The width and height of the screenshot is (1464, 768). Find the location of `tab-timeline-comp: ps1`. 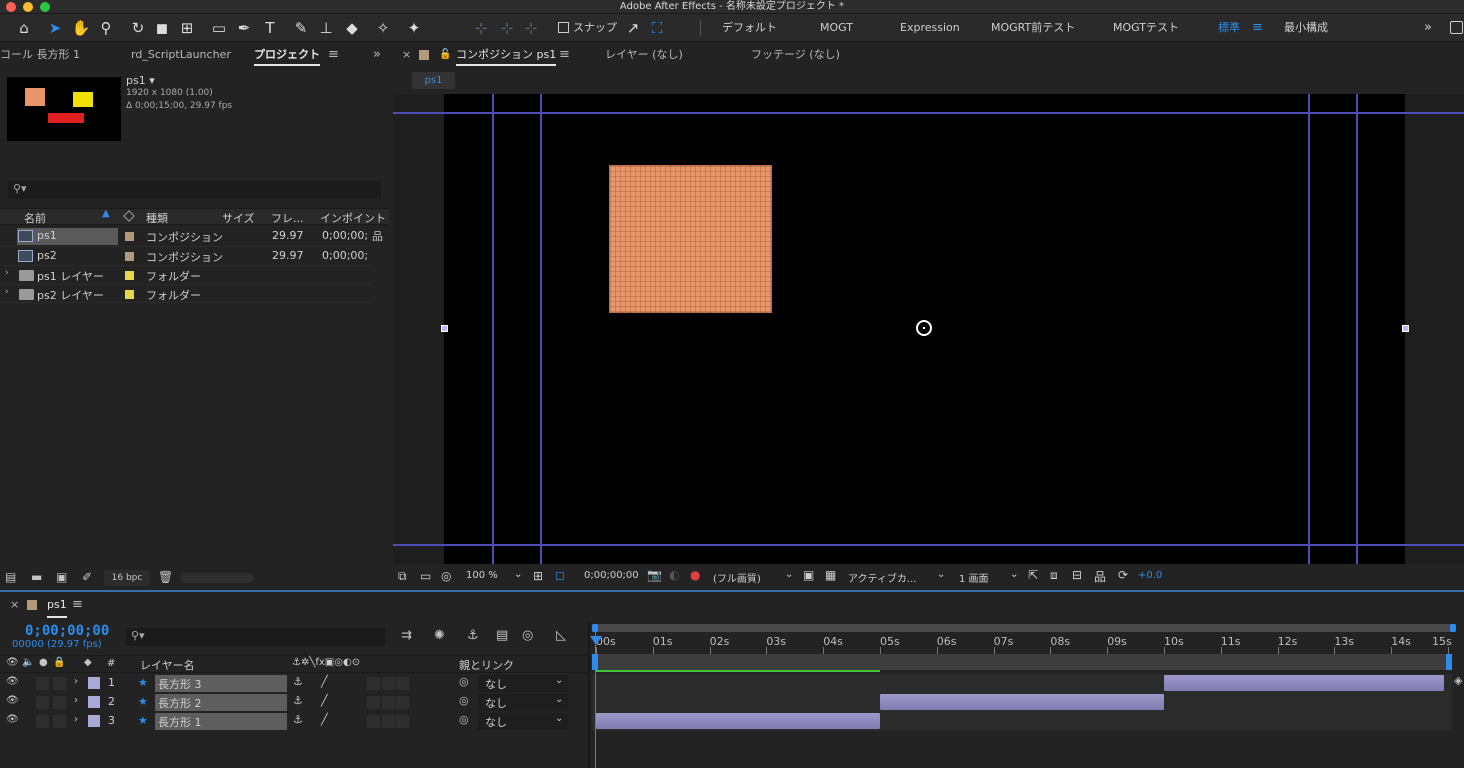

tab-timeline-comp: ps1 is located at coordinates (57, 605).